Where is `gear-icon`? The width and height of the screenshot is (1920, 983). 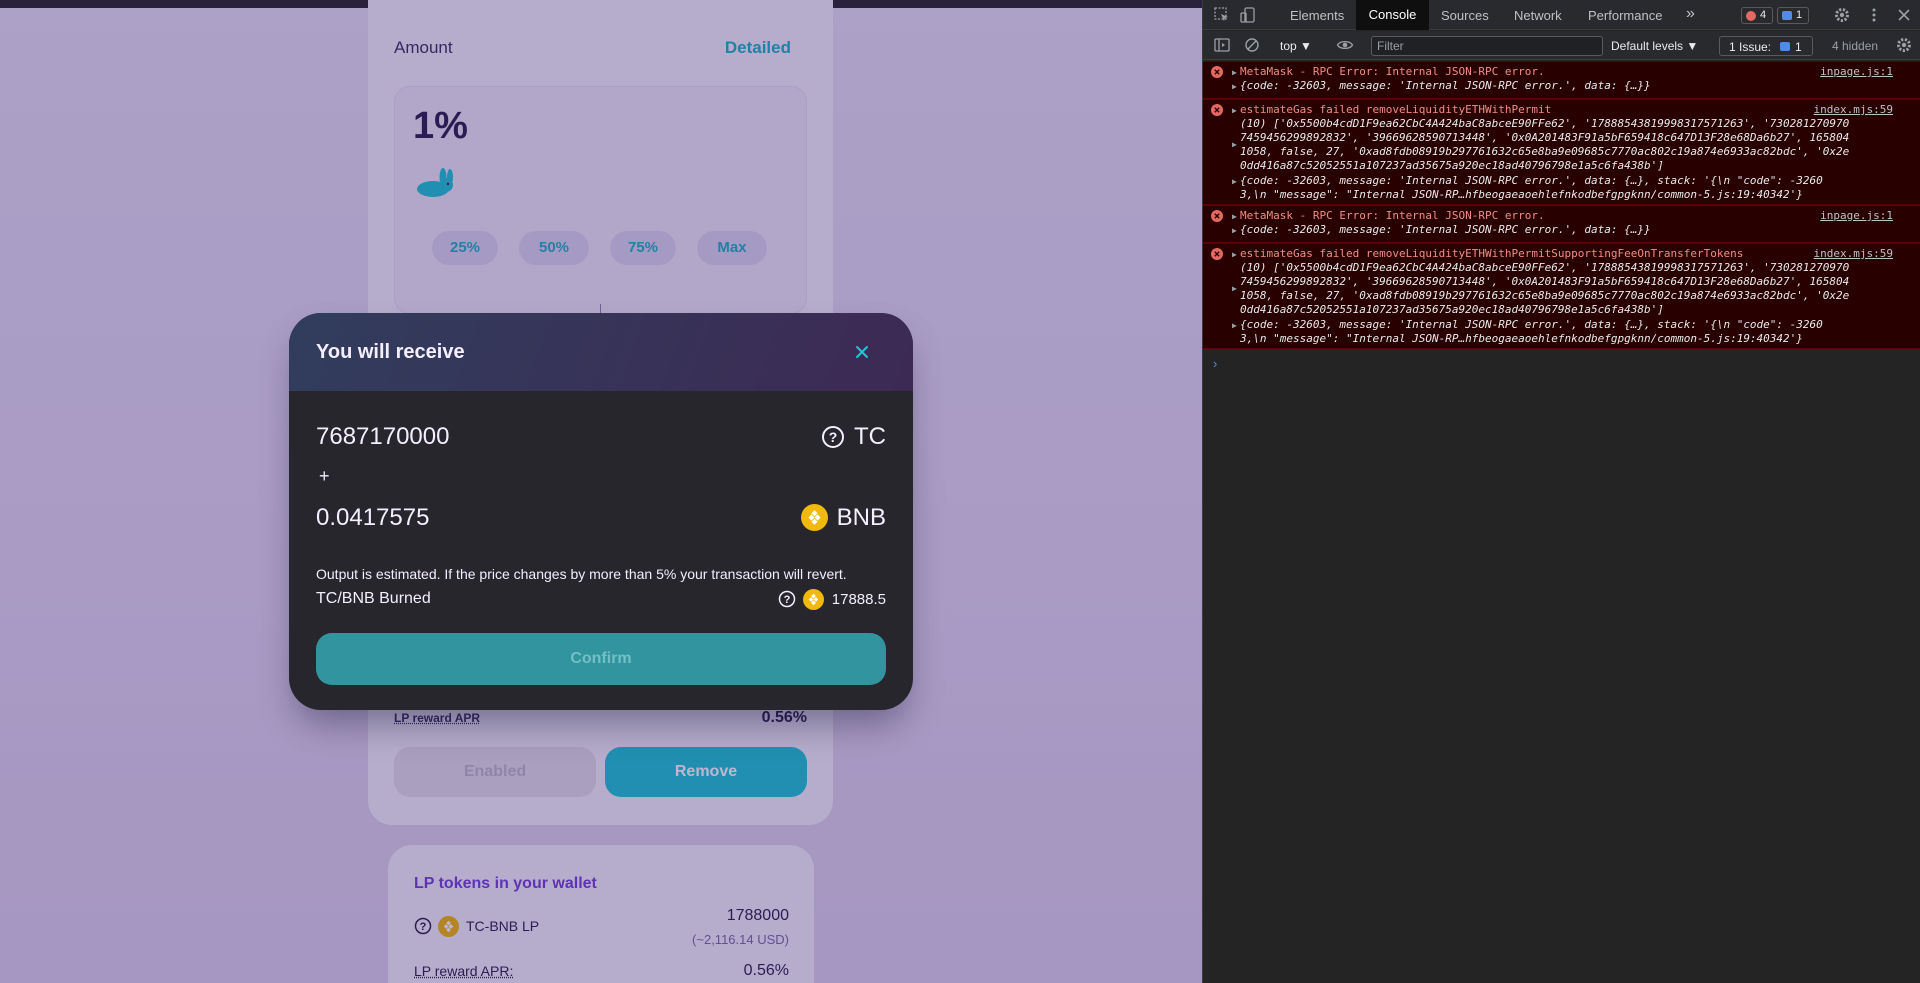 gear-icon is located at coordinates (1842, 15).